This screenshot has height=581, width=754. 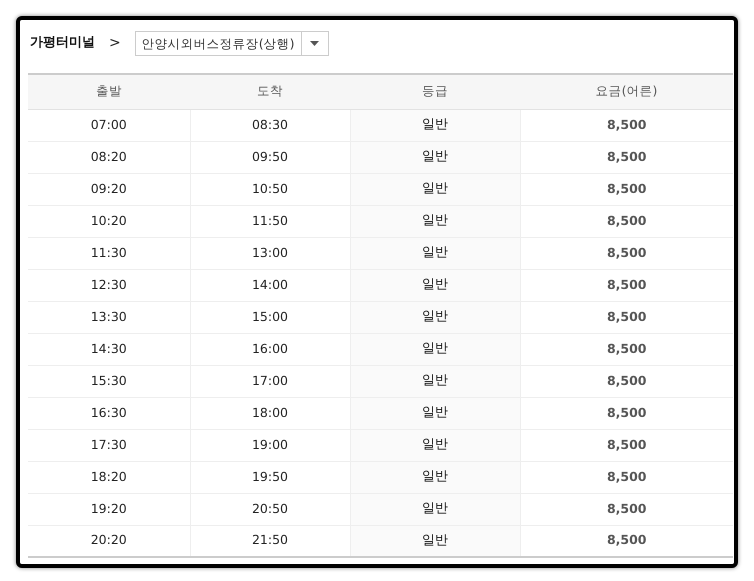 I want to click on table-cell: 10:20, so click(x=109, y=221).